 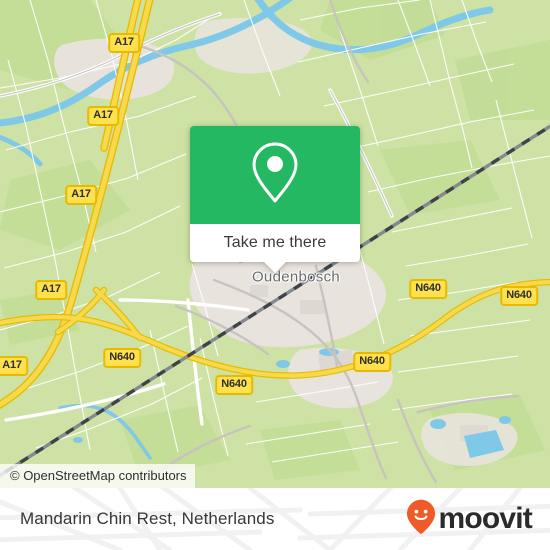 I want to click on callout-tail, so click(x=275, y=267).